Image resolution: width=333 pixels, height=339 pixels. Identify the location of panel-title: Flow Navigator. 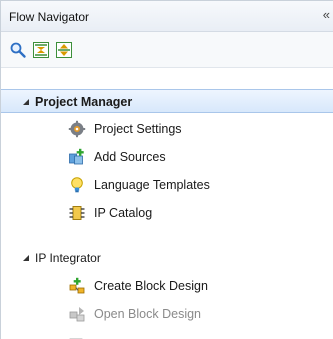
(49, 17).